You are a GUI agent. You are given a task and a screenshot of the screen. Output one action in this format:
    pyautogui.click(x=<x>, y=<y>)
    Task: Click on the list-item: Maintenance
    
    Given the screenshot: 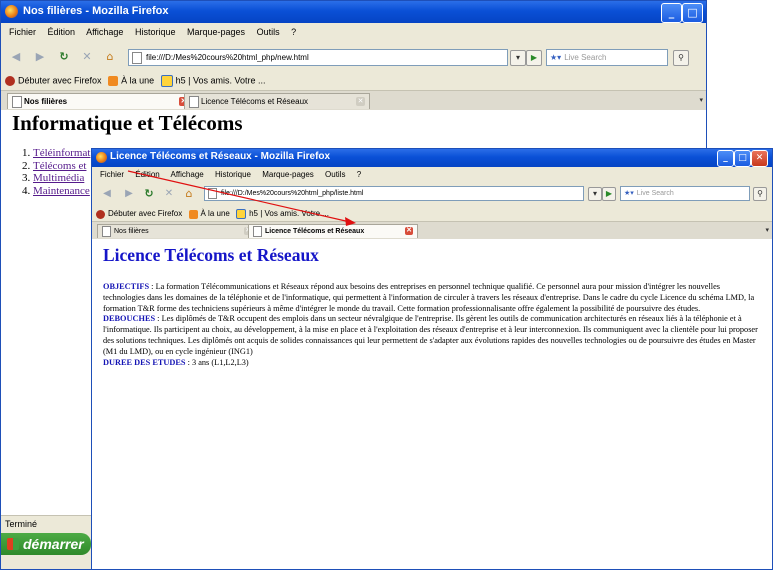 What is the action you would take?
    pyautogui.click(x=61, y=191)
    